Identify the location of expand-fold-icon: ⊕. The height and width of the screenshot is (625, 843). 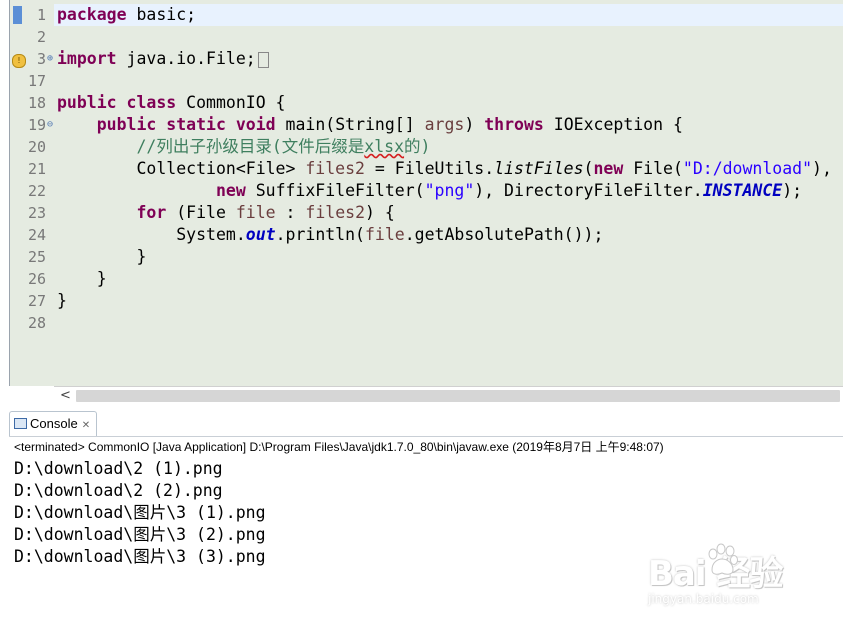
(50, 59).